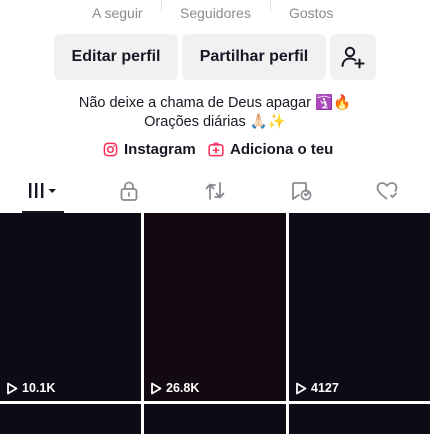 The width and height of the screenshot is (430, 434). I want to click on video-tile: 26.8K, so click(215, 307).